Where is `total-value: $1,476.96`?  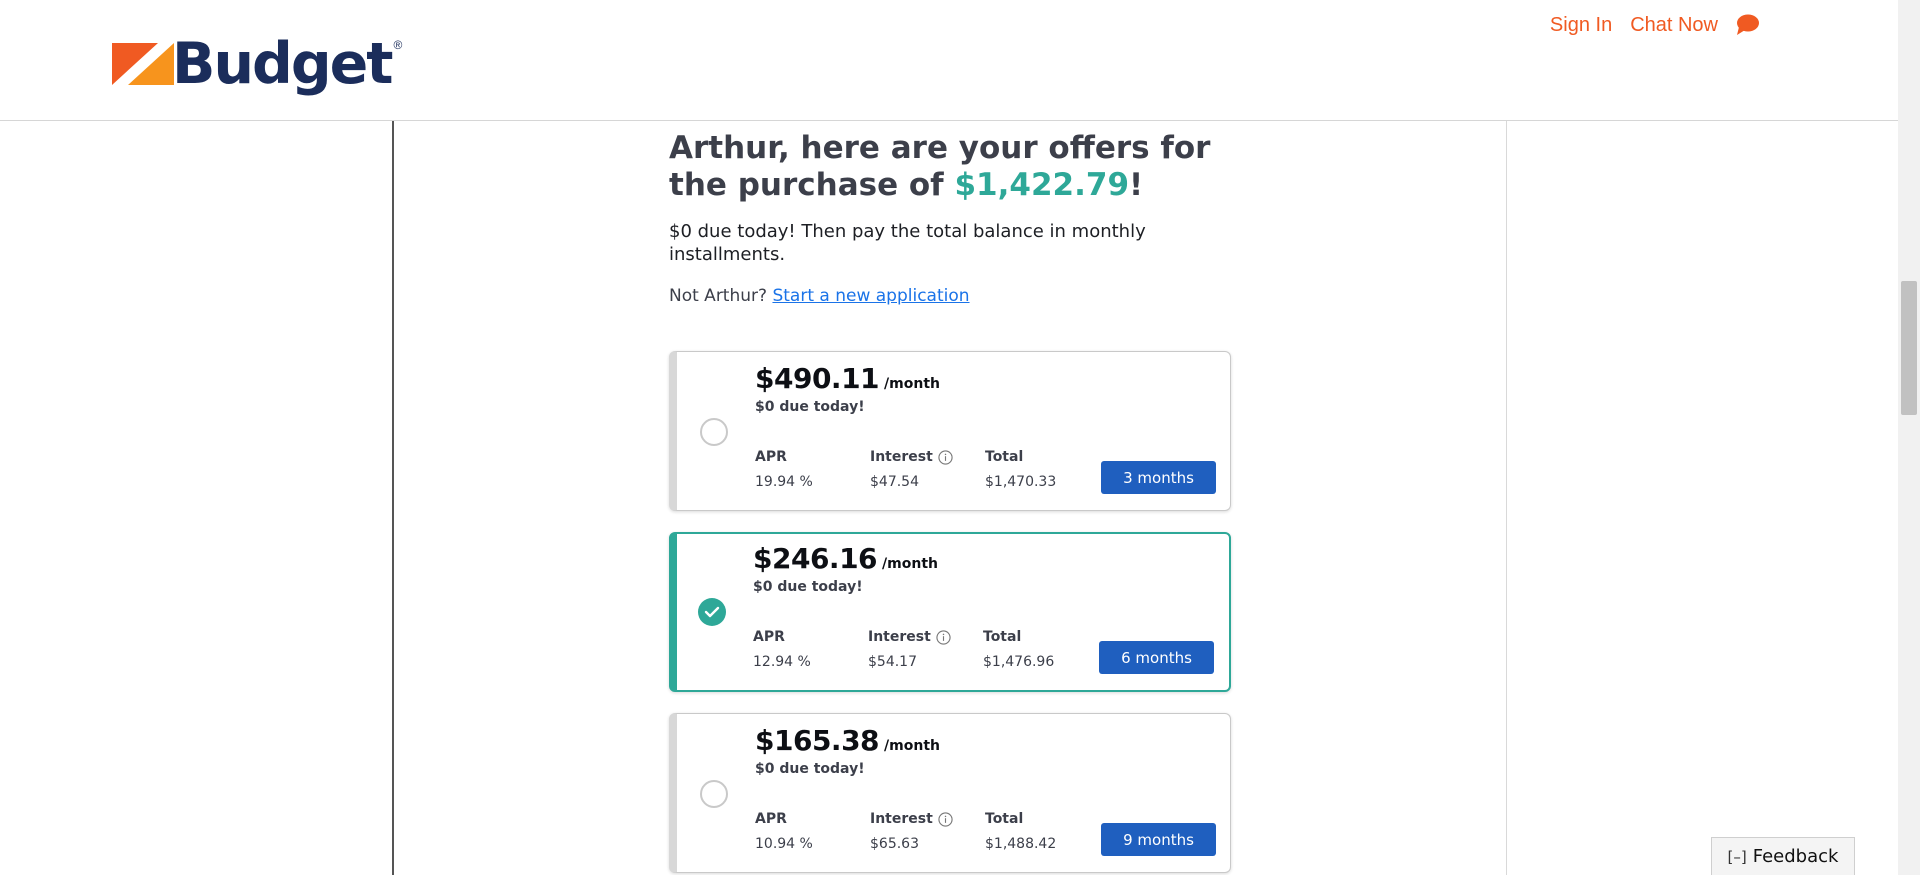 total-value: $1,476.96 is located at coordinates (1019, 662).